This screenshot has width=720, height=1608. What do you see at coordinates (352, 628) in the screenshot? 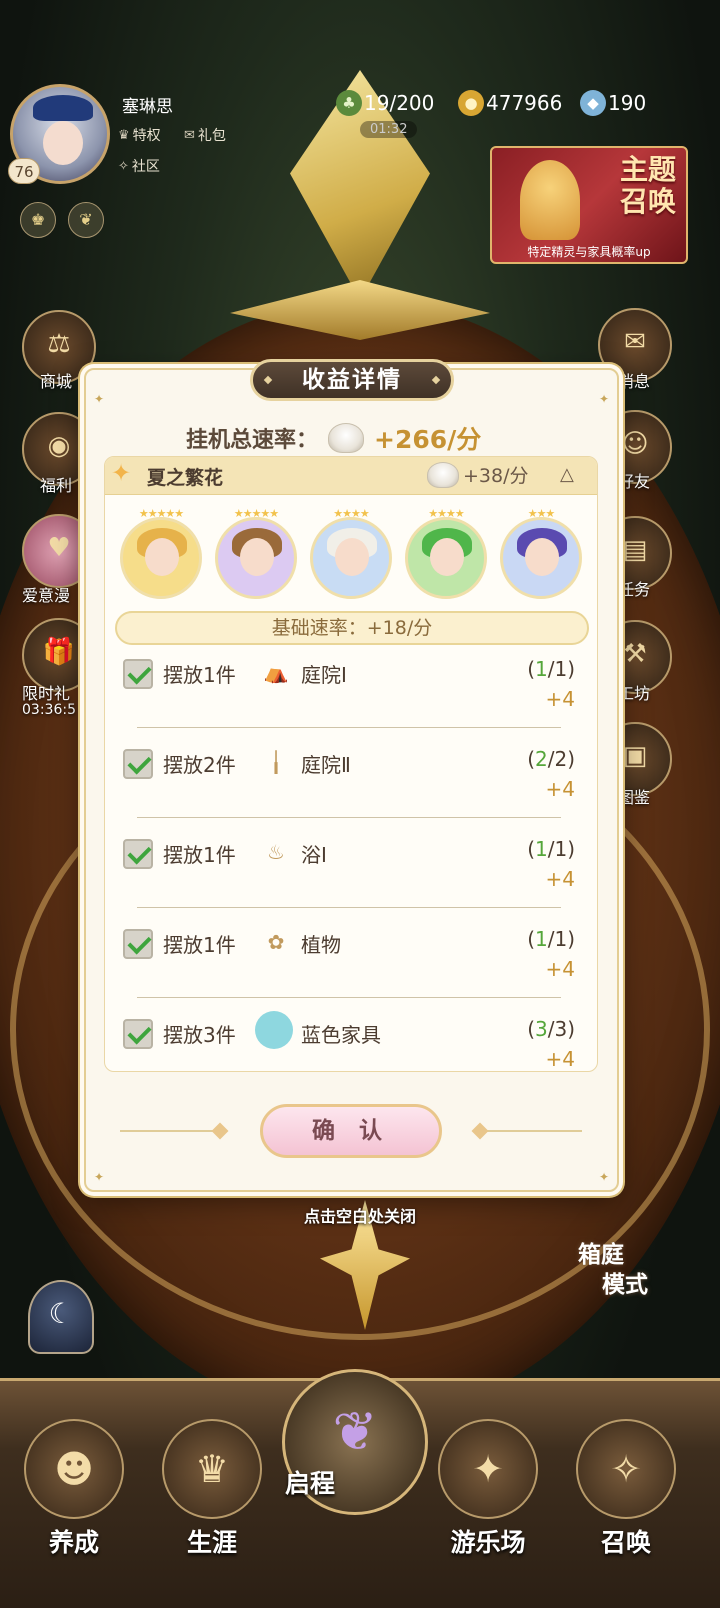
I see `base-rate: 基础速率：+18/分` at bounding box center [352, 628].